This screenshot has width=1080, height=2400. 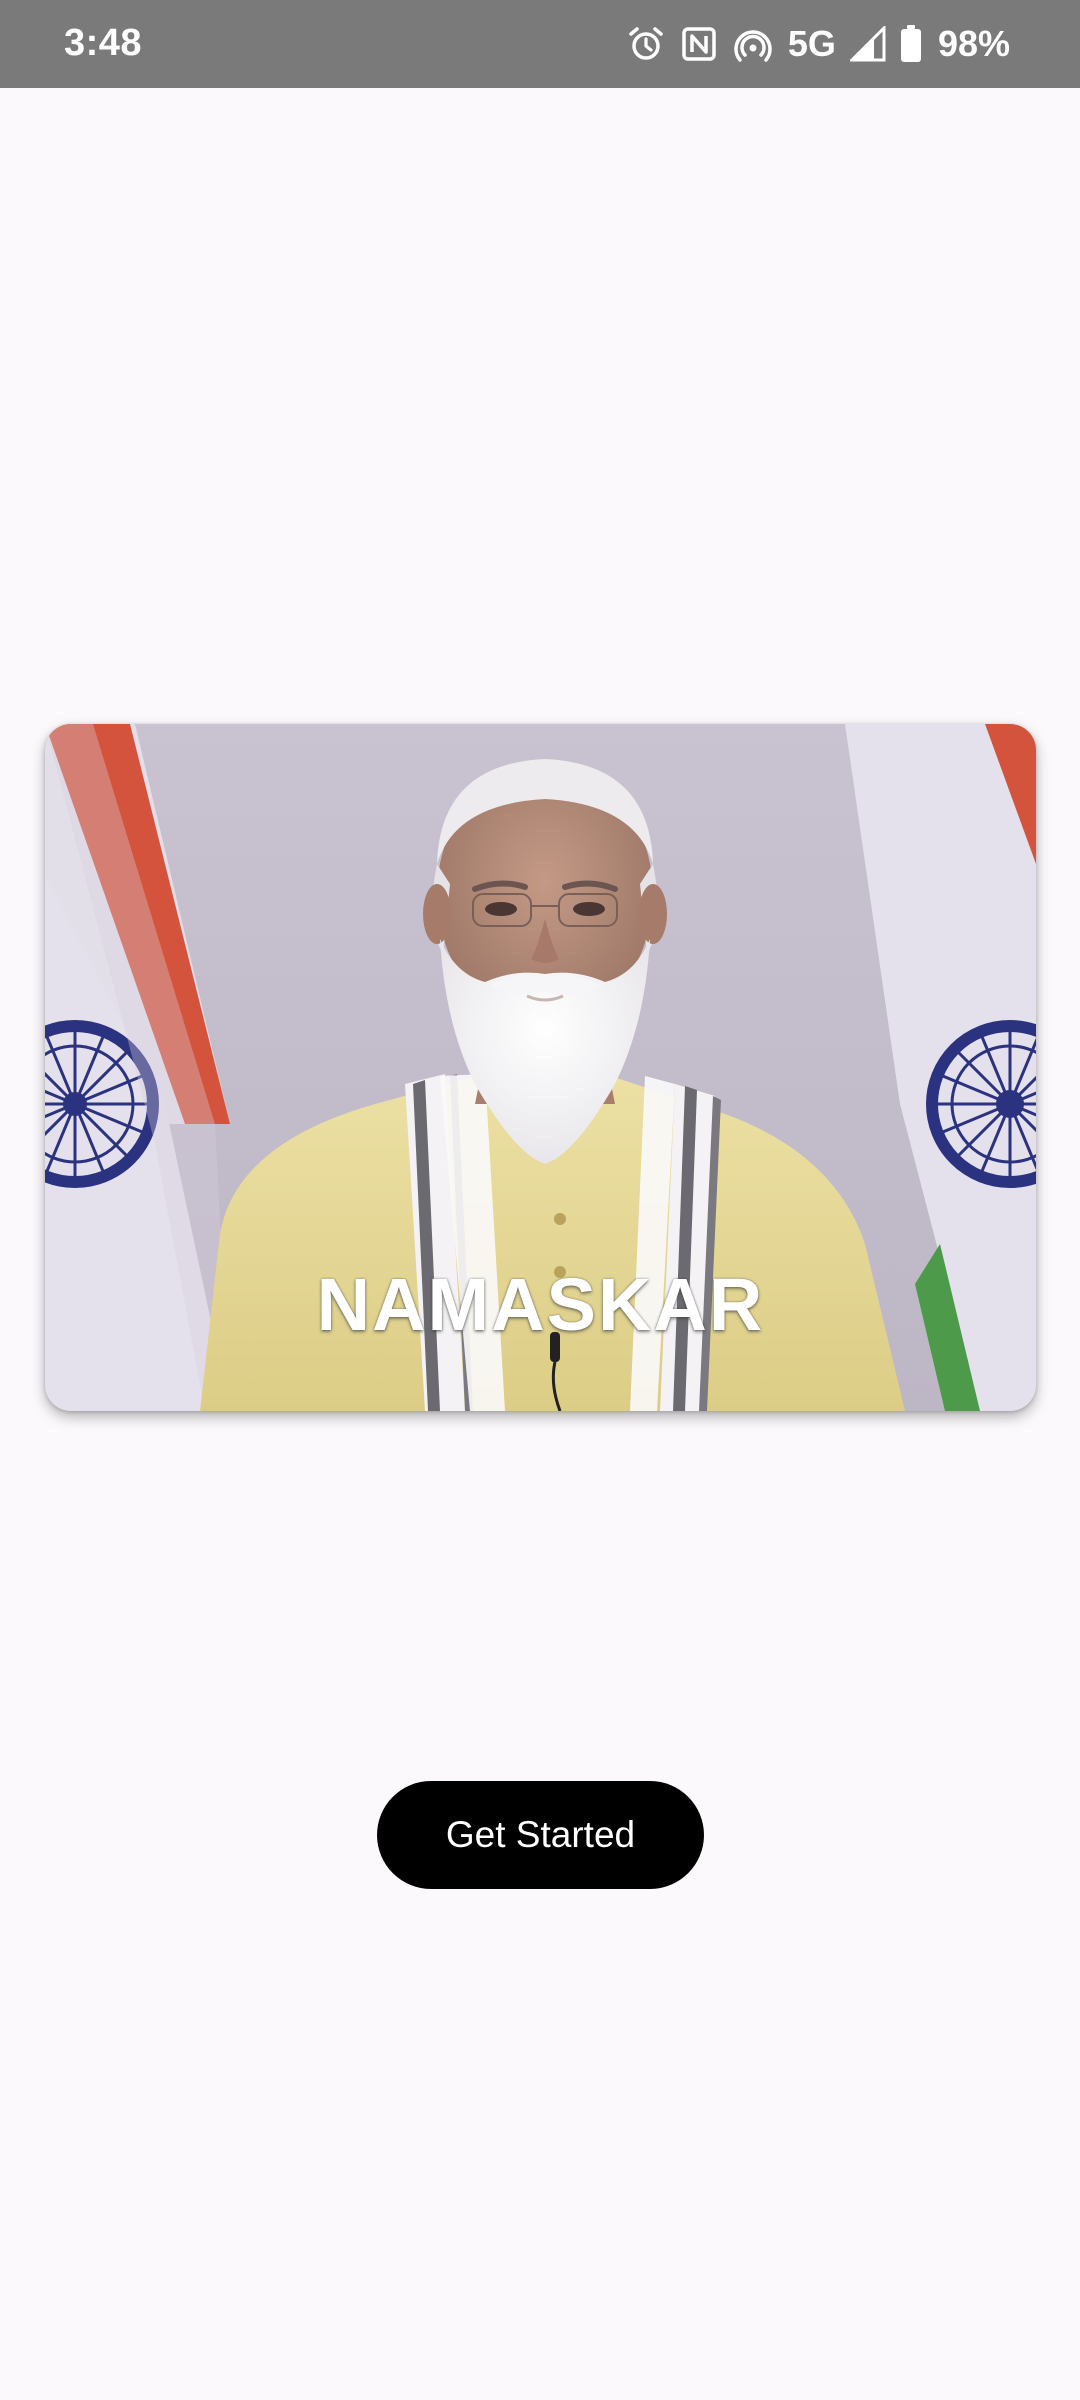 I want to click on status-icons: 5G 98%, so click(x=818, y=44).